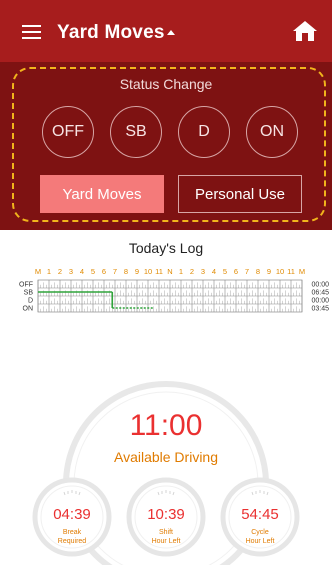  What do you see at coordinates (260, 537) in the screenshot?
I see `cycle-label: Cycle Hour Left` at bounding box center [260, 537].